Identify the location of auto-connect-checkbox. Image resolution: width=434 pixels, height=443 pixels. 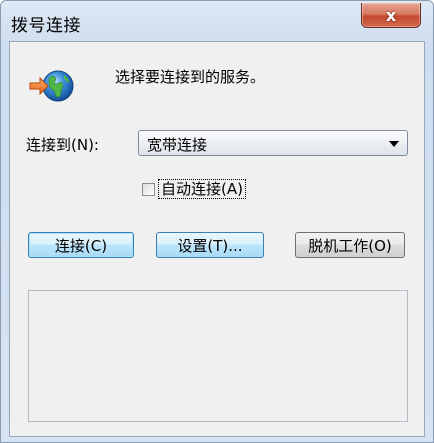
(148, 189).